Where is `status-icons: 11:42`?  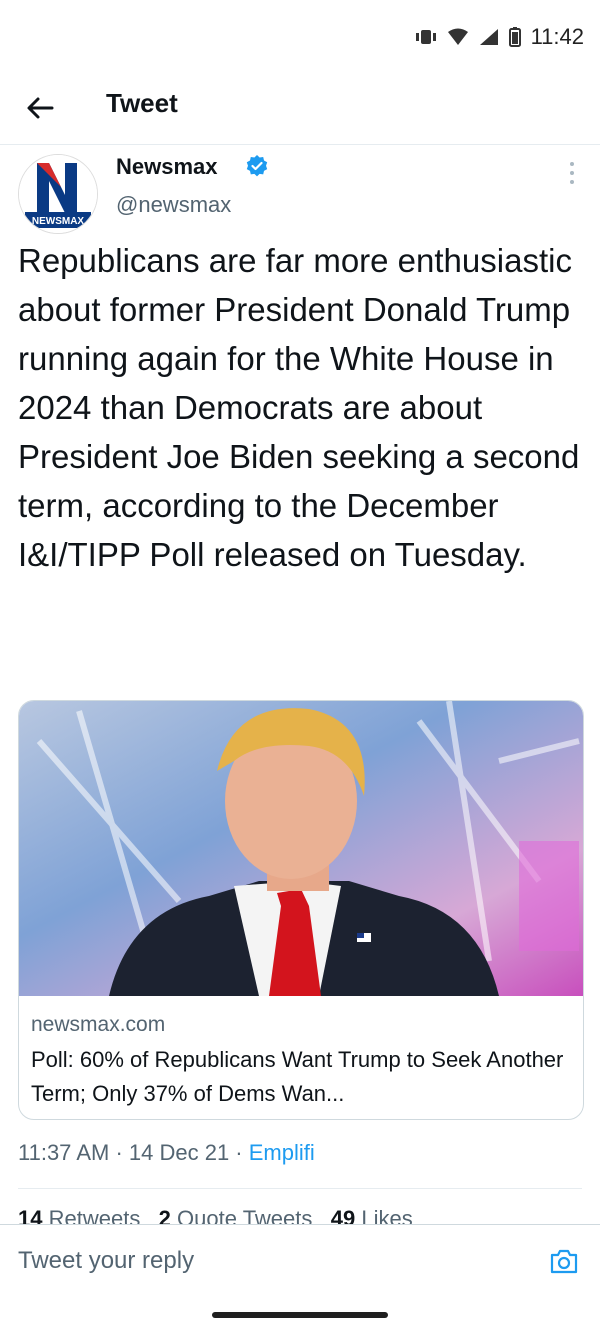
status-icons: 11:42 is located at coordinates (499, 37).